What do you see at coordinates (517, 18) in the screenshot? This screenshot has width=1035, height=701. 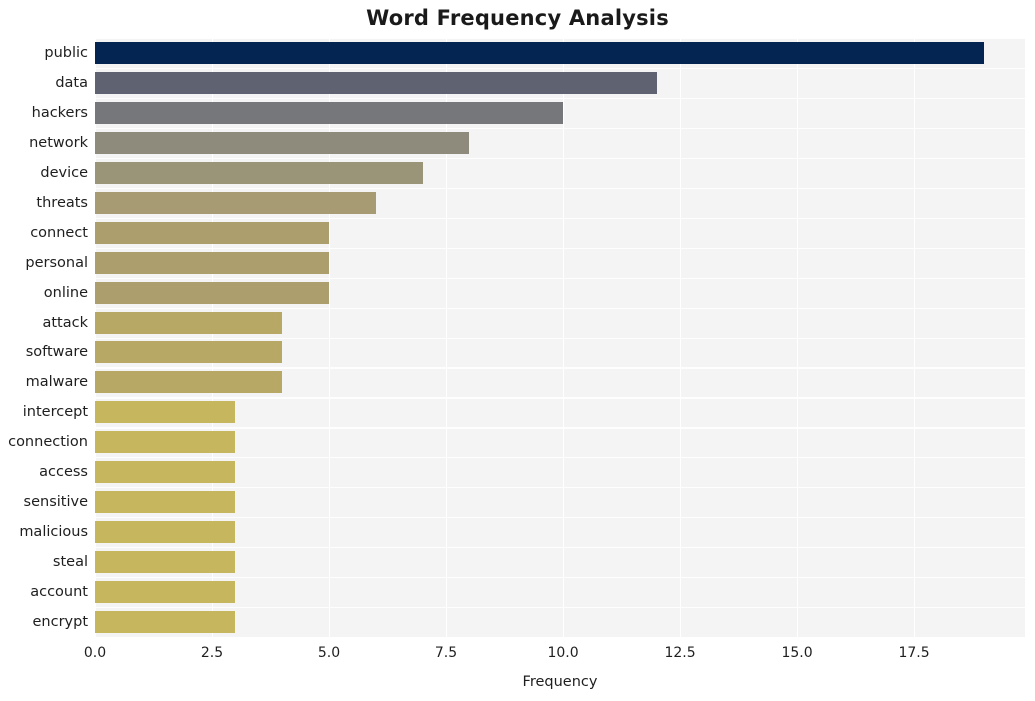 I see `chart-title: Word Frequency Analysis` at bounding box center [517, 18].